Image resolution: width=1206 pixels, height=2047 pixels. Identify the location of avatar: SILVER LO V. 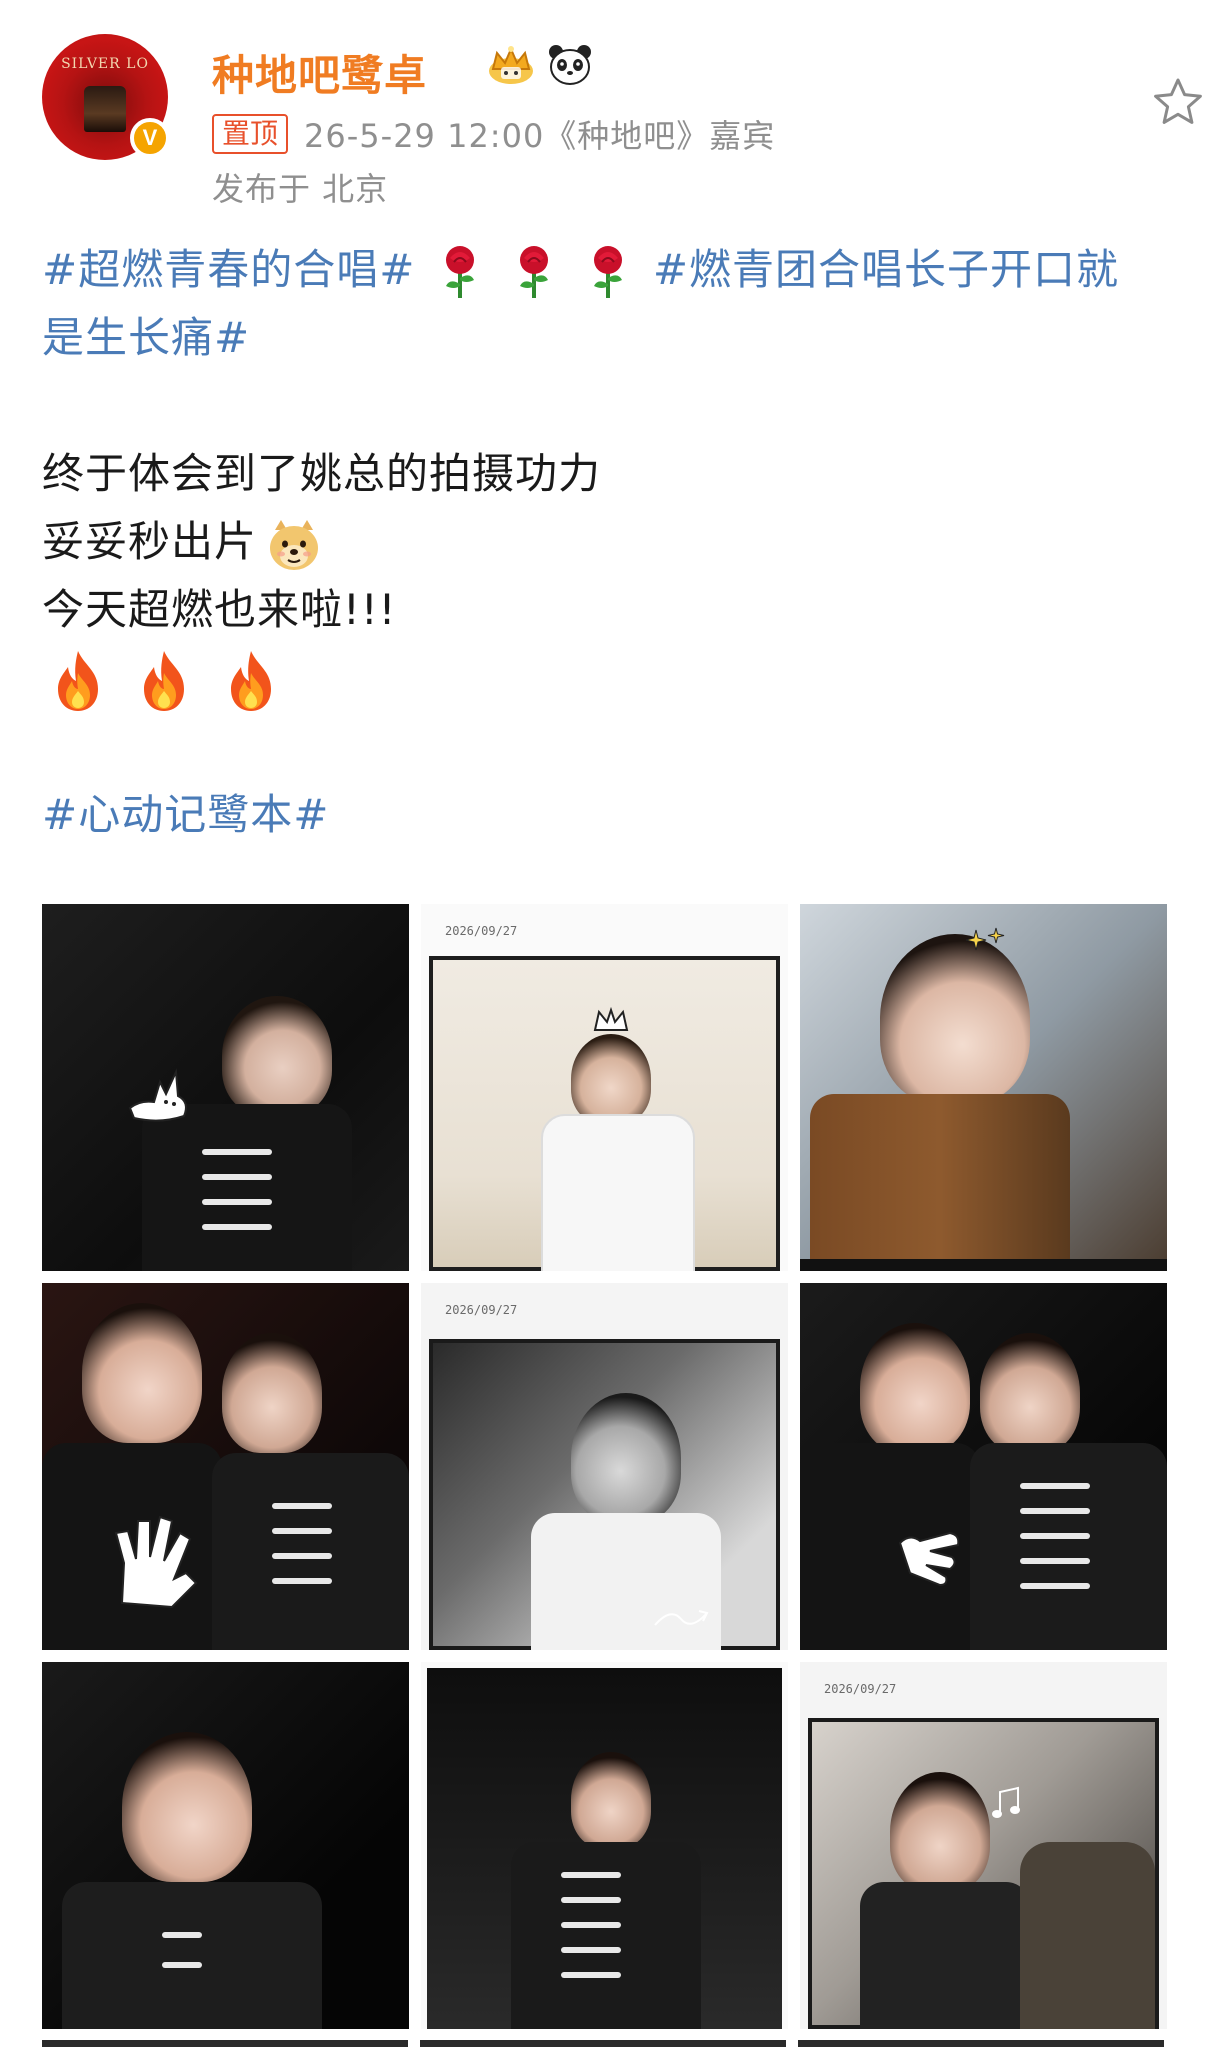
(106, 97).